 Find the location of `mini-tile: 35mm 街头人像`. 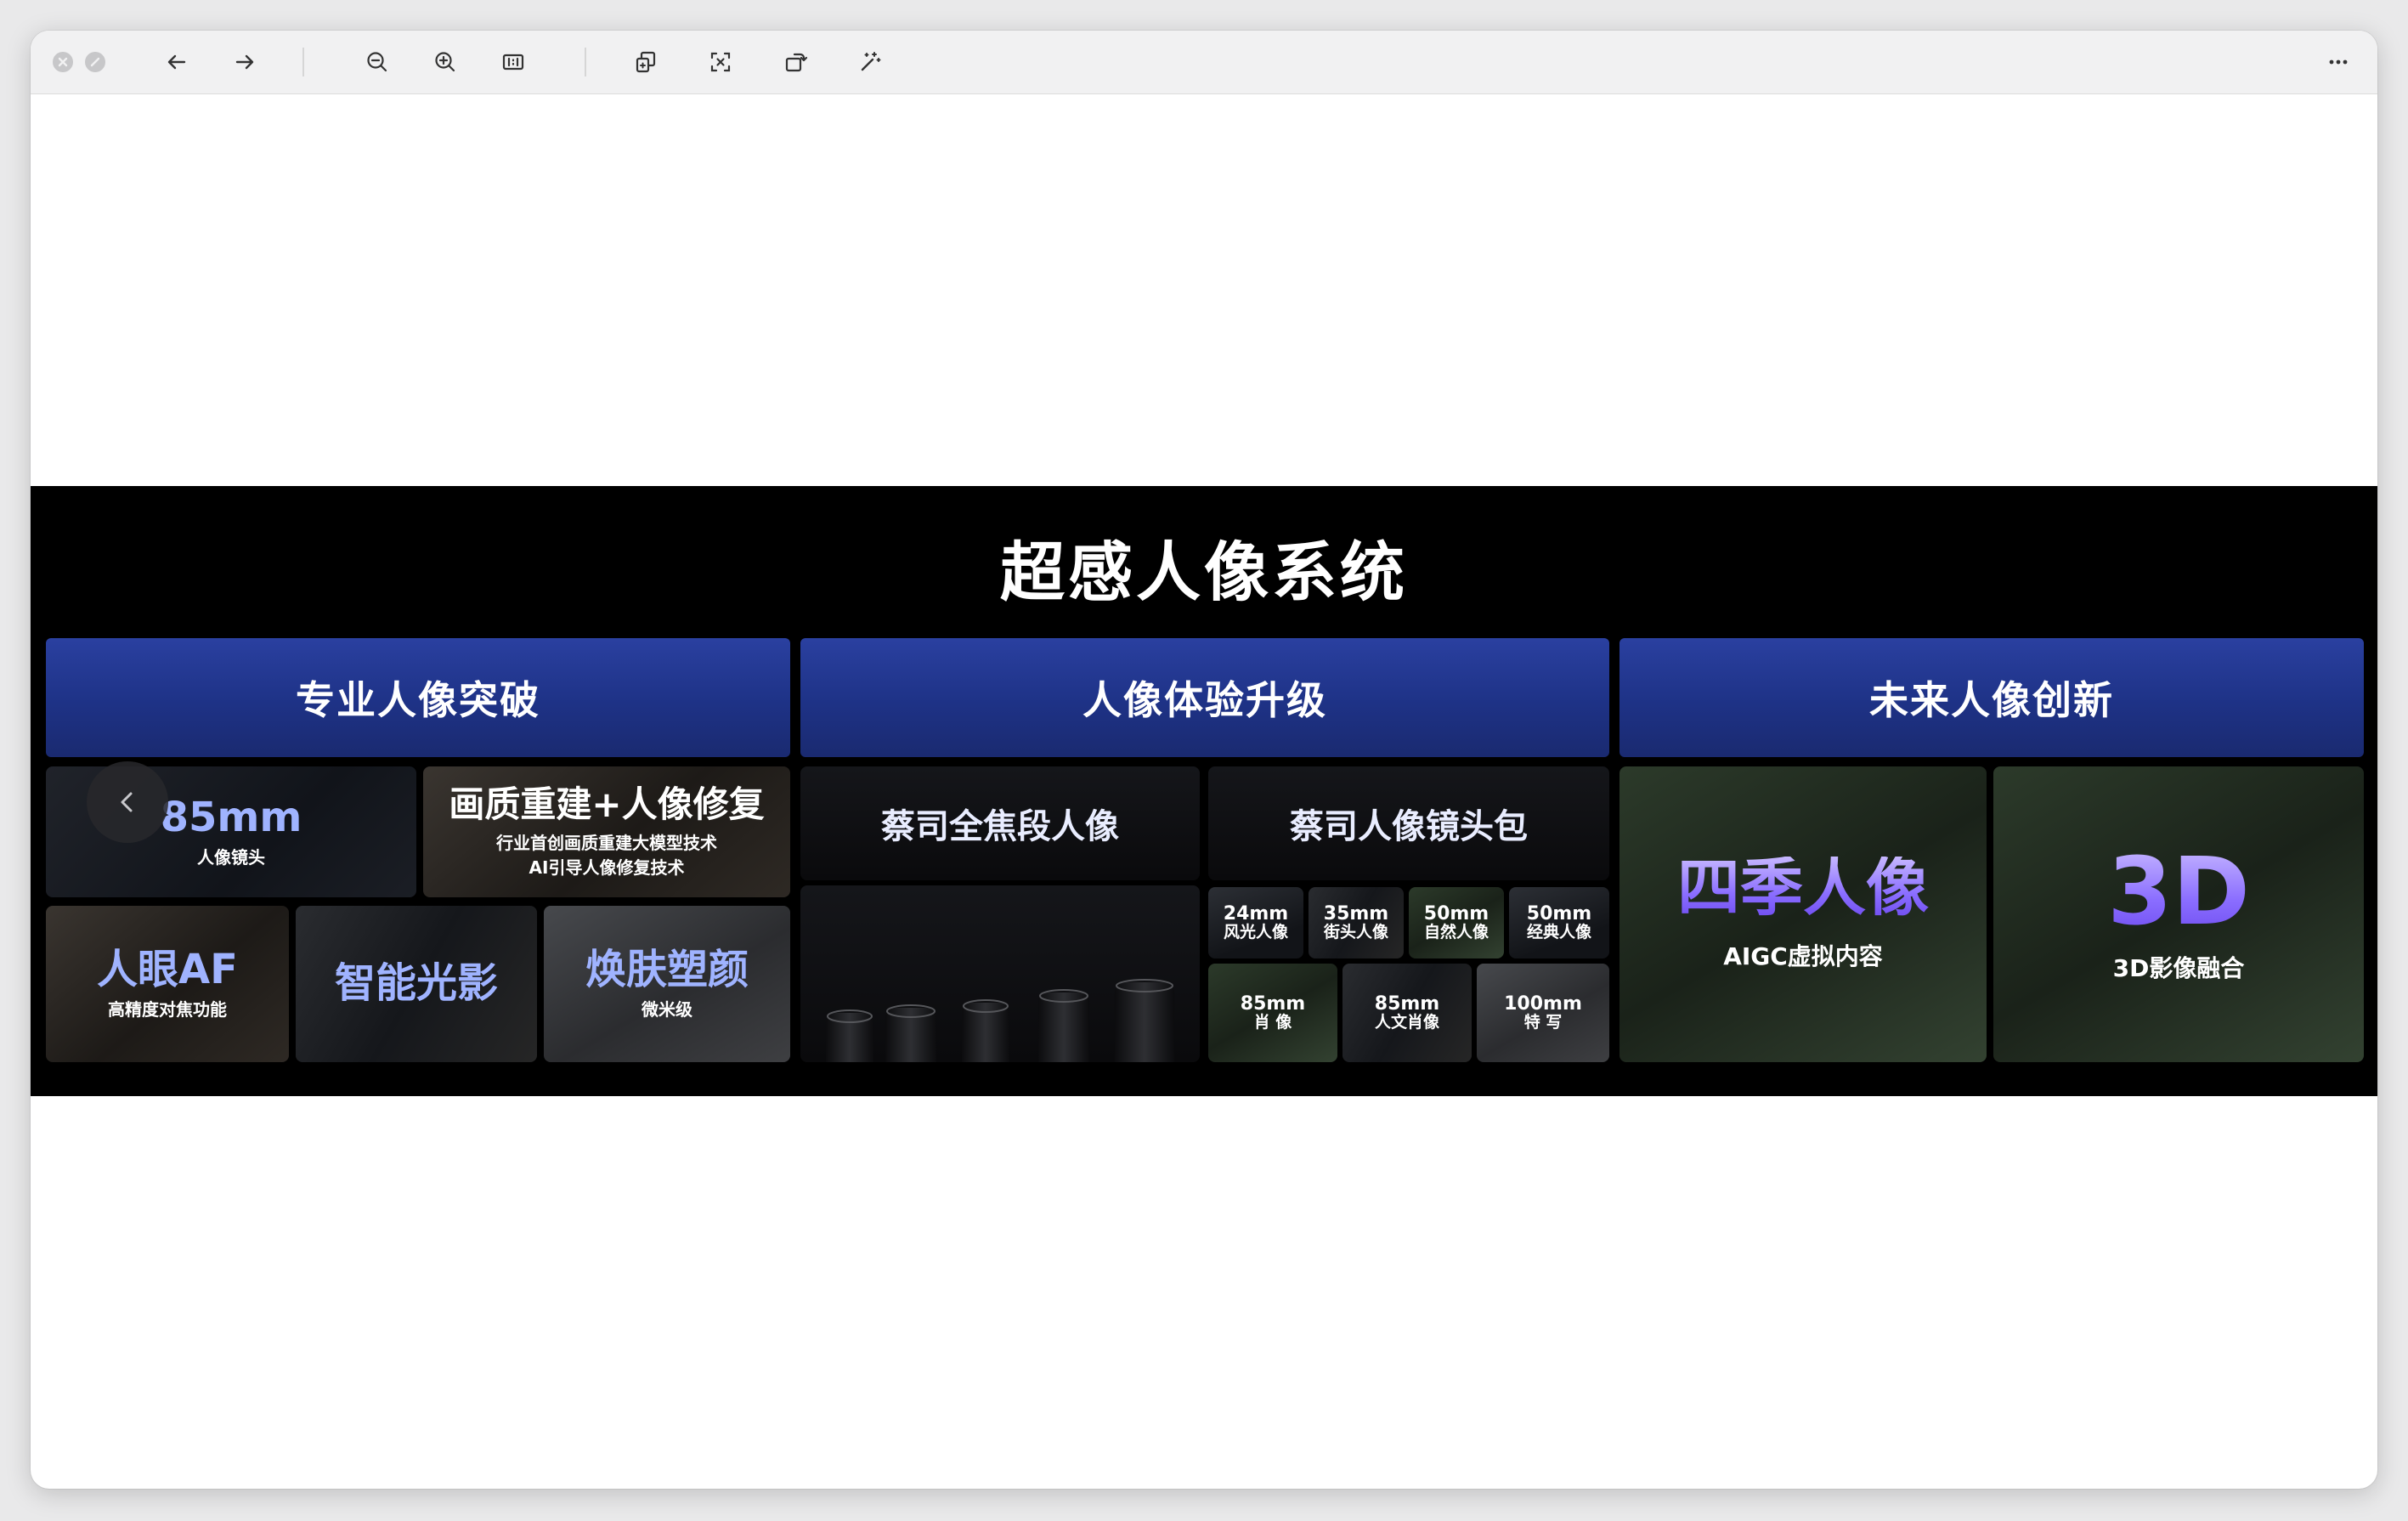

mini-tile: 35mm 街头人像 is located at coordinates (1356, 923).